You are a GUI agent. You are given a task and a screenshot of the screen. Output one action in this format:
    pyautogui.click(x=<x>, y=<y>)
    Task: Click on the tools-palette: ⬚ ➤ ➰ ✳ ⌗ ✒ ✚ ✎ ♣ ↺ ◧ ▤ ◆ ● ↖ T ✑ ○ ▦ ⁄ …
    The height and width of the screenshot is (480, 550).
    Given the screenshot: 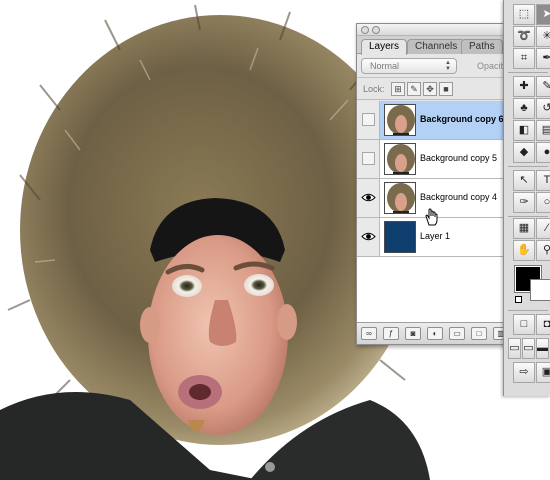 What is the action you would take?
    pyautogui.click(x=526, y=198)
    